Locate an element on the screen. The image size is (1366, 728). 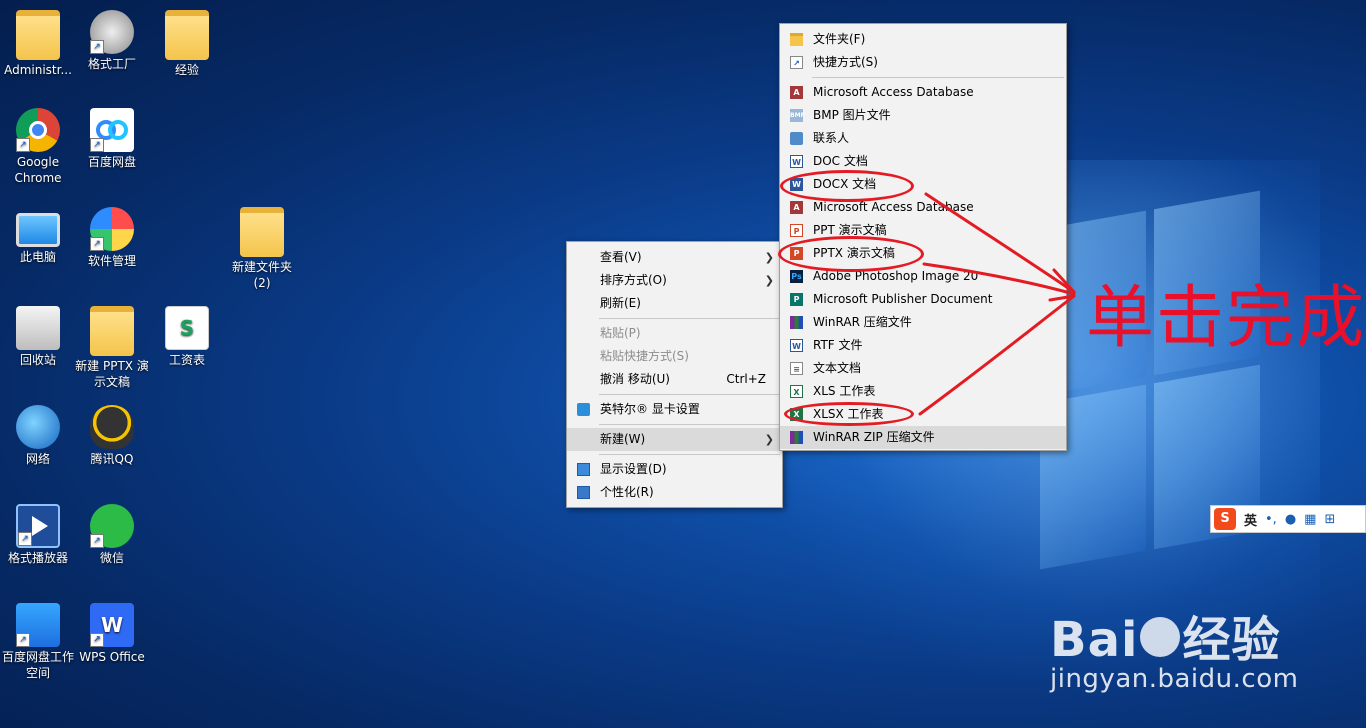
shortcut-arrow-icon: ↗ is located at coordinates (23, 145).